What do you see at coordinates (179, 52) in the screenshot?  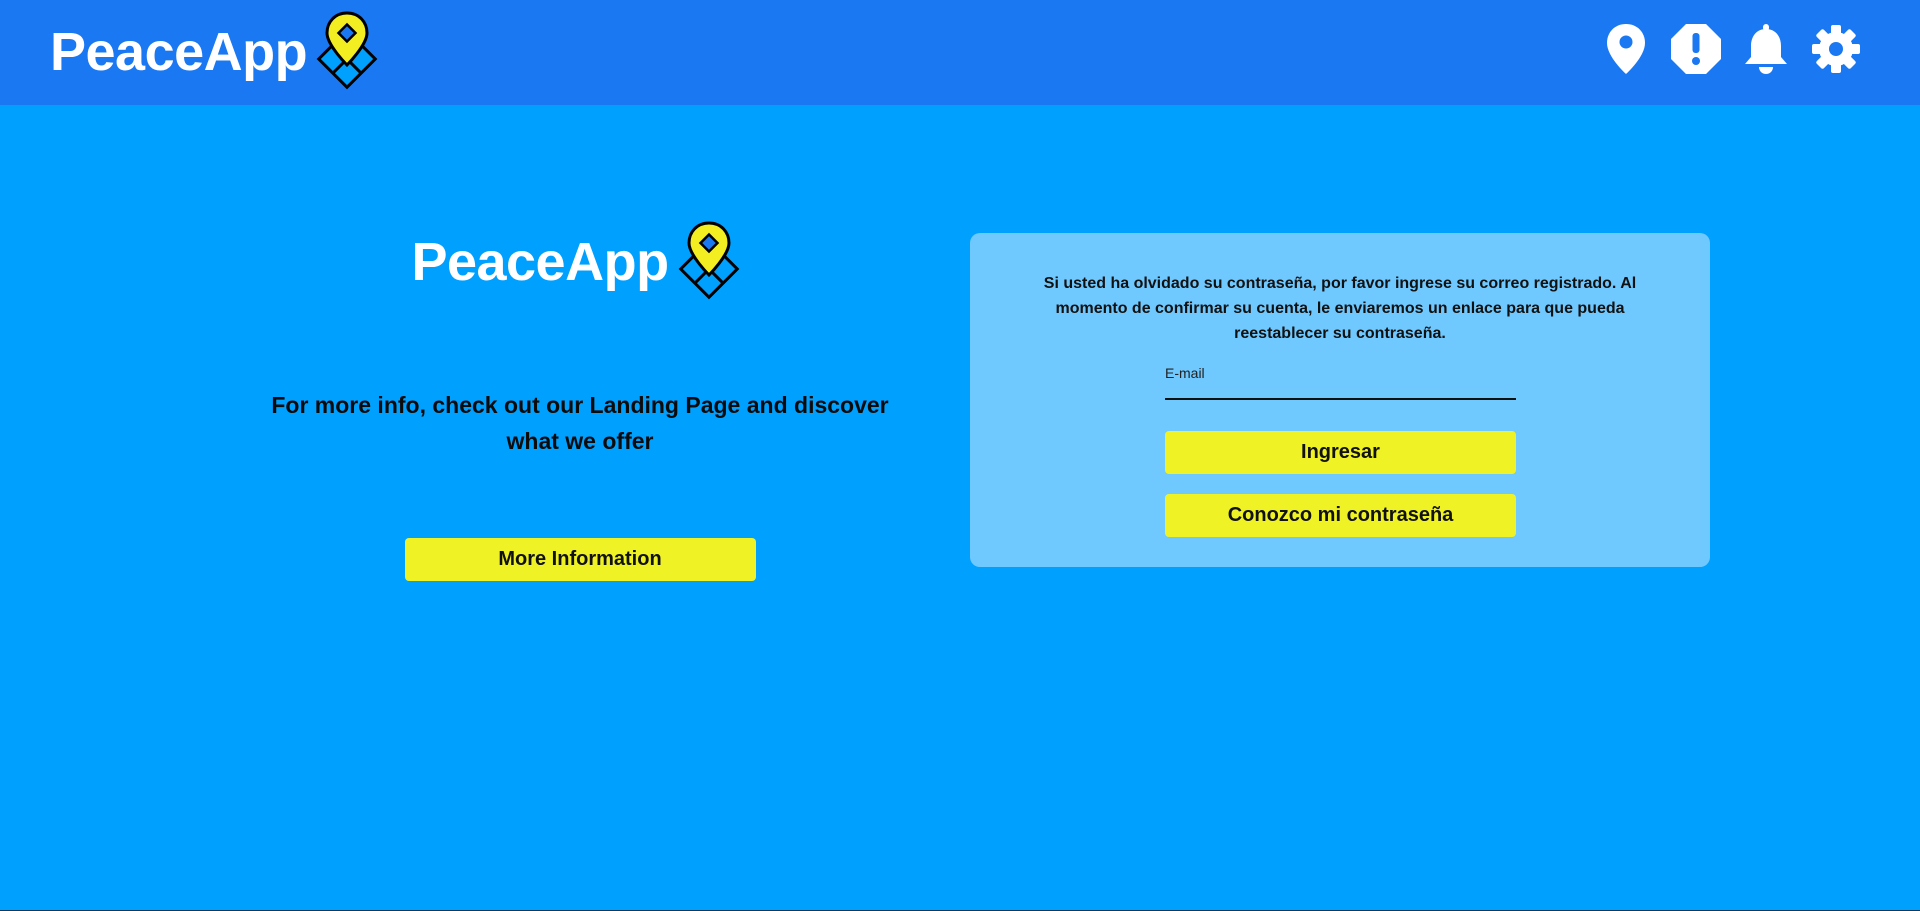 I see `header-brand-name: PeaceApp` at bounding box center [179, 52].